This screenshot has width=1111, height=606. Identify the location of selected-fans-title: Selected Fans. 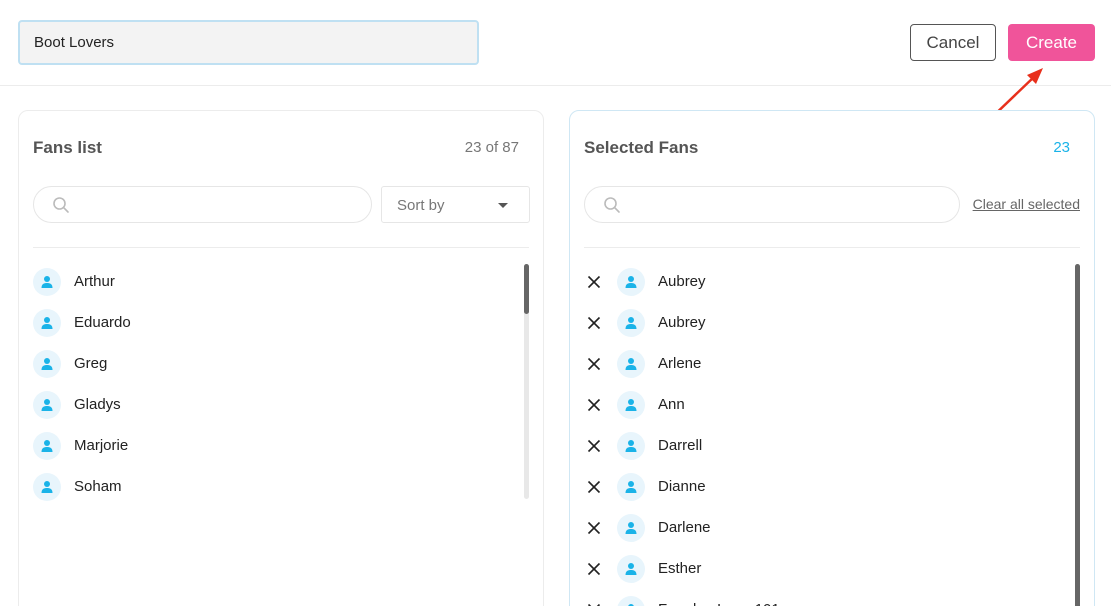
(641, 147).